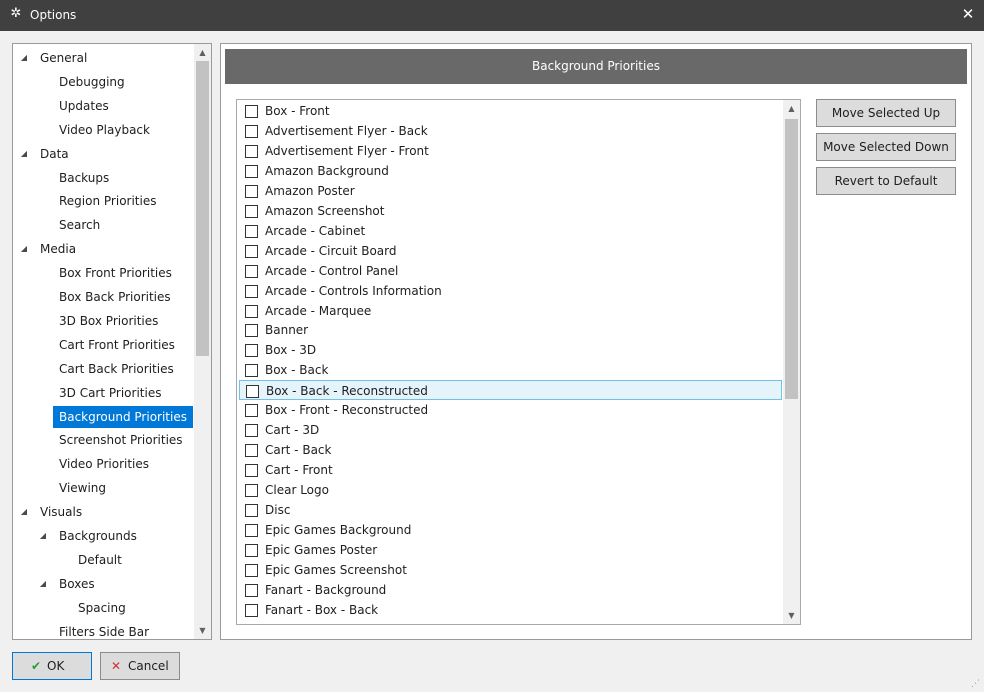 This screenshot has width=984, height=692. I want to click on tree-item: Backups, so click(84, 178).